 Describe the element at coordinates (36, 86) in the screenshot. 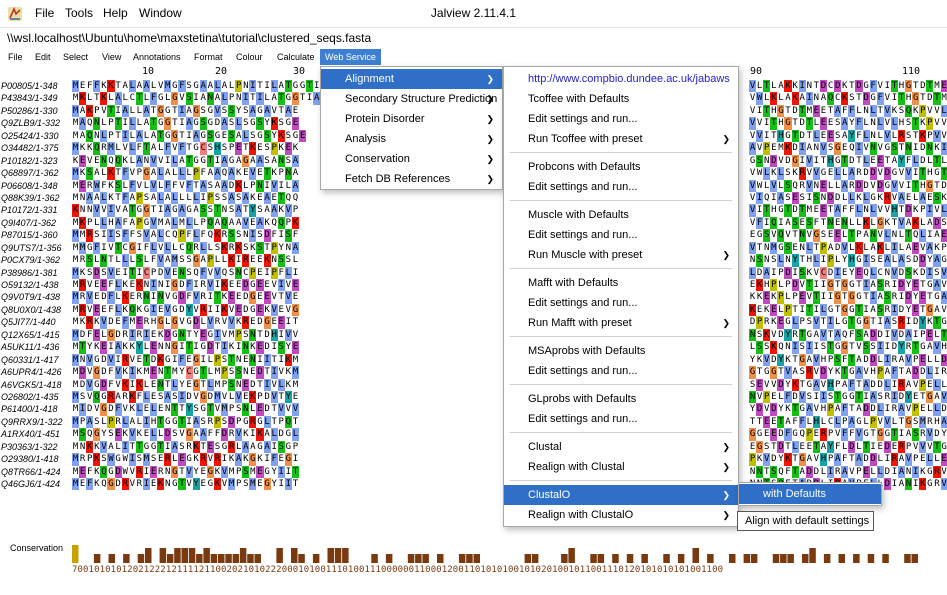

I see `sequence-id: P00805/1-348` at that location.